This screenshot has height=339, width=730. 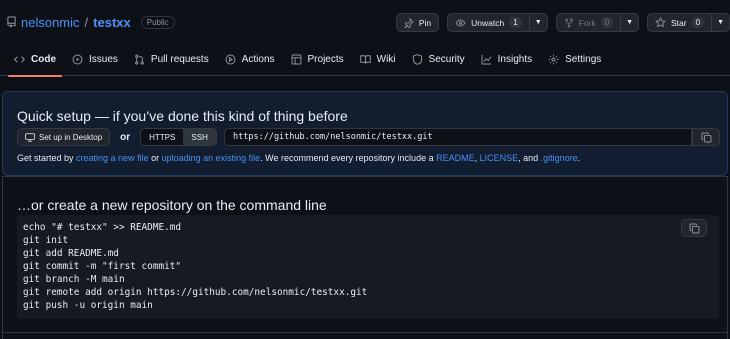 What do you see at coordinates (102, 227) in the screenshot?
I see `code-line: echo "# testxx" >> README.md` at bounding box center [102, 227].